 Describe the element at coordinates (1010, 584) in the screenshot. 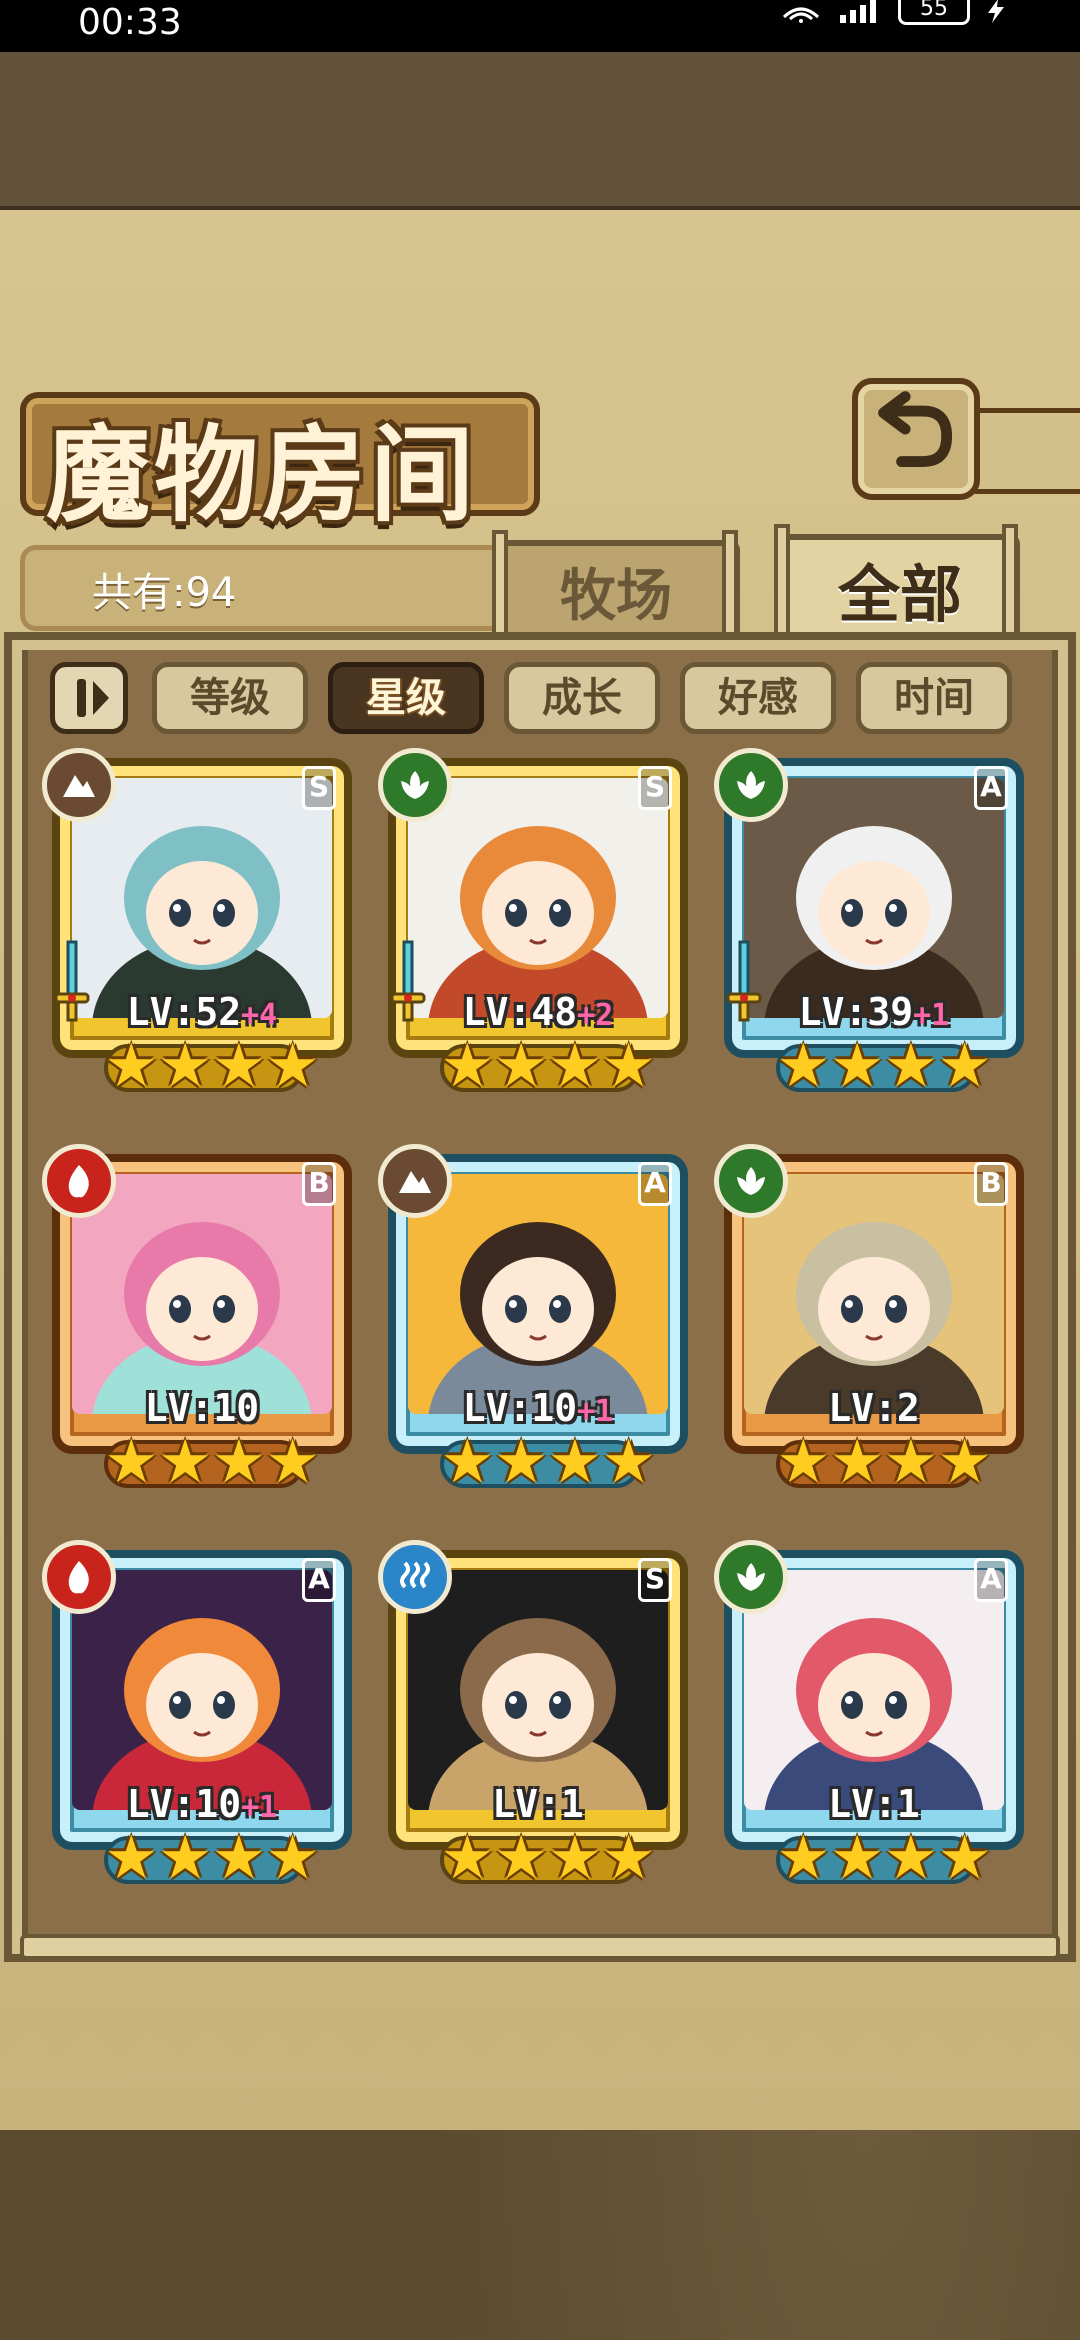

I see `tab-post` at that location.